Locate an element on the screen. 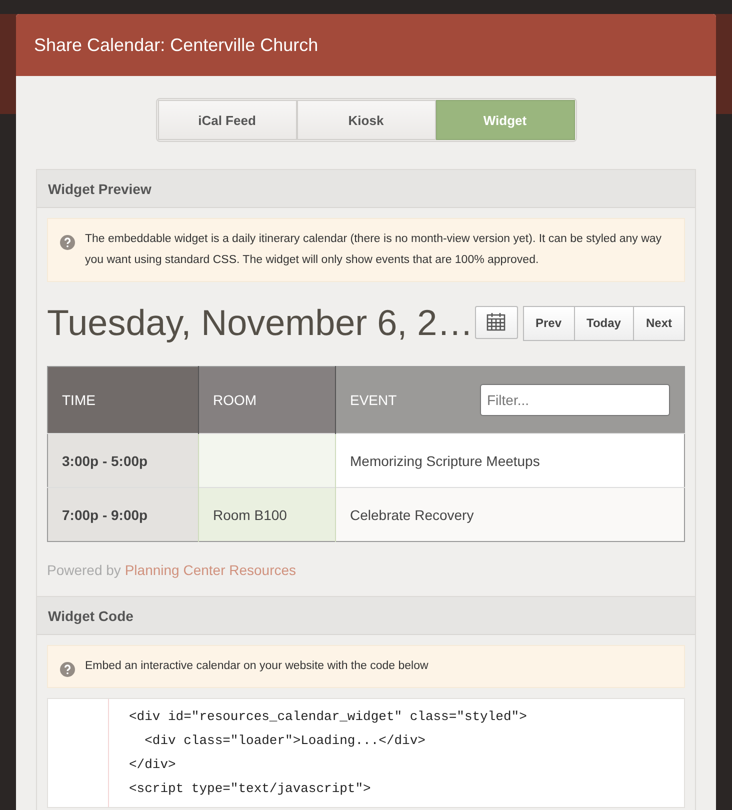 The width and height of the screenshot is (732, 810). event-cell: Memorizing Scripture Meetups is located at coordinates (510, 461).